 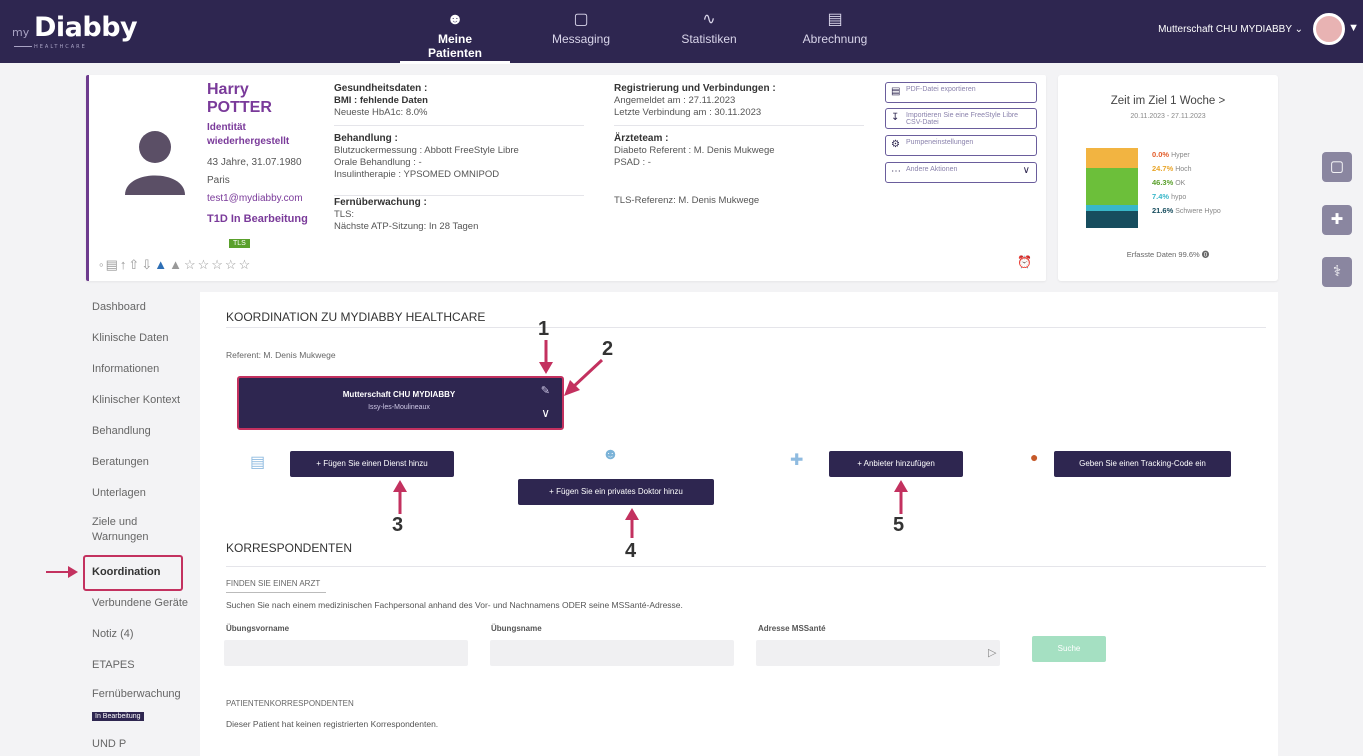 What do you see at coordinates (257, 219) in the screenshot?
I see `diabetes-type: T1D In Bearbeitung` at bounding box center [257, 219].